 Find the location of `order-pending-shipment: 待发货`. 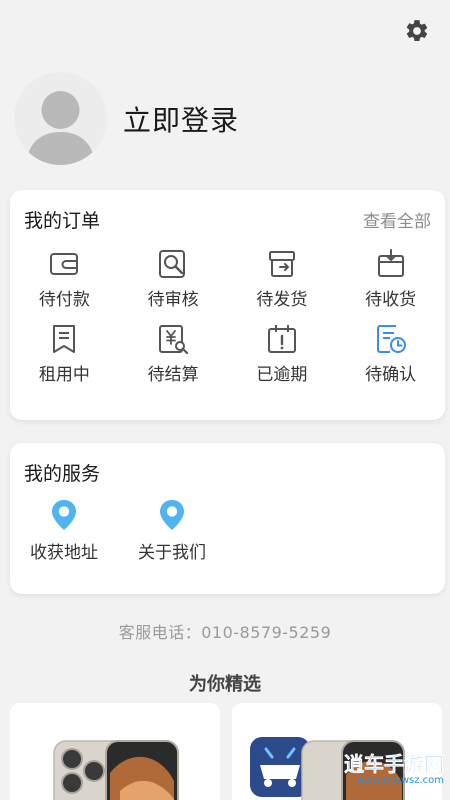

order-pending-shipment: 待发货 is located at coordinates (282, 280).